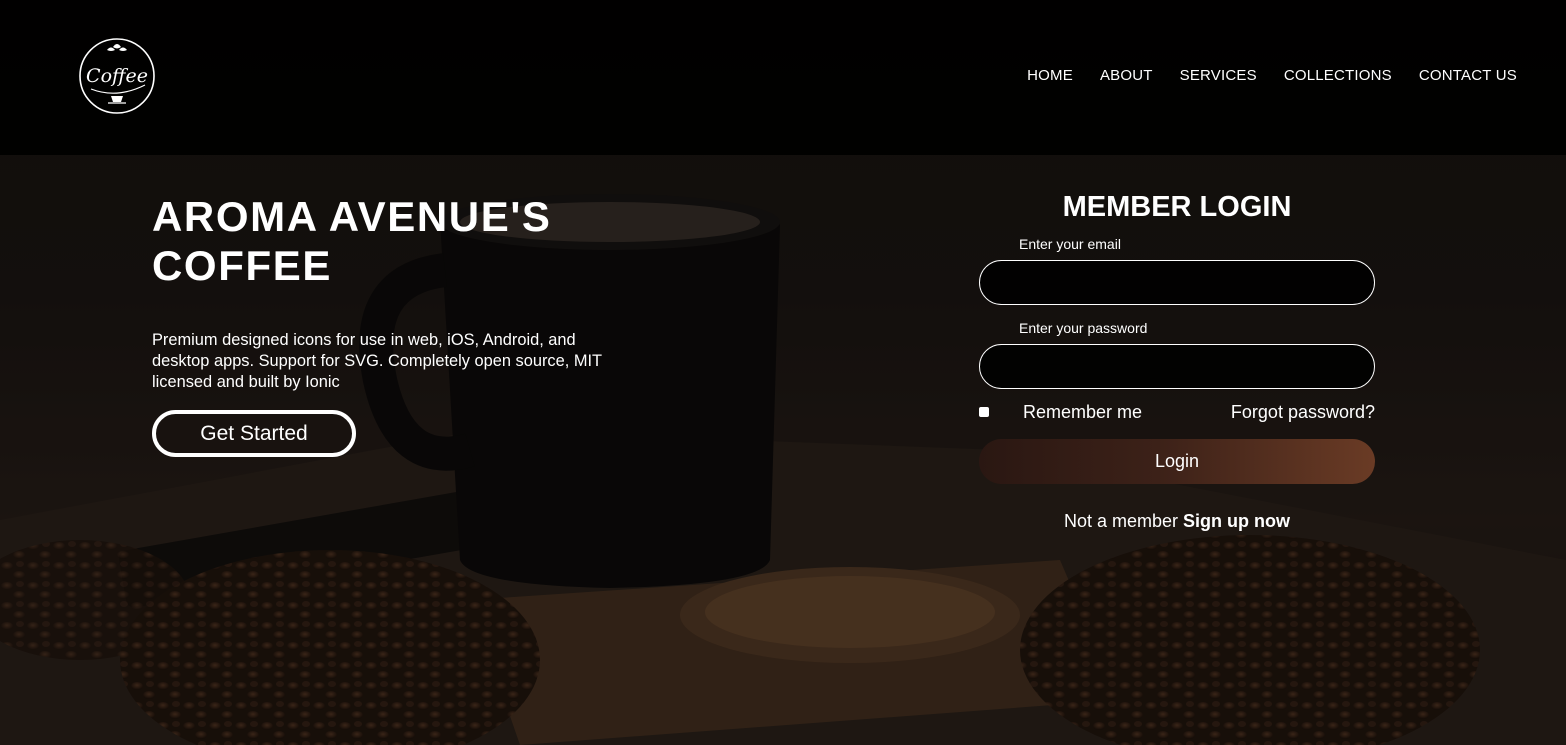 The height and width of the screenshot is (745, 1566). Describe the element at coordinates (1050, 75) in the screenshot. I see `nav-home-link: HOME` at that location.